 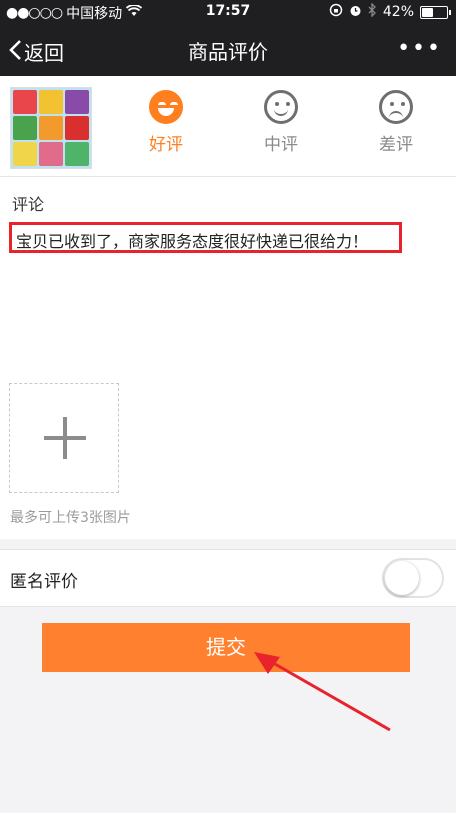 I want to click on comment-textarea: 宝贝已收到了，商家服务态度很好快递已很给力！, so click(x=205, y=237).